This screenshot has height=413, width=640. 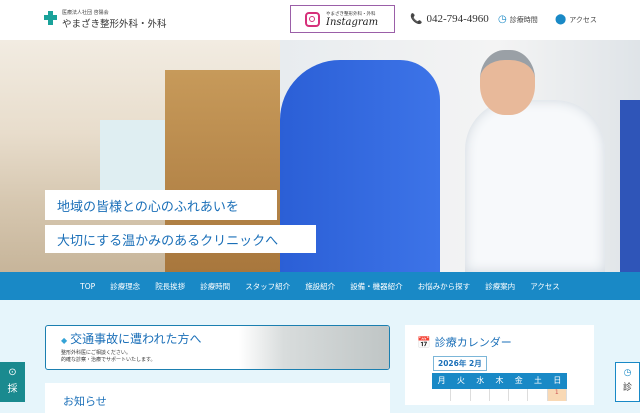 I want to click on nav-symptoms: お悩みから探す, so click(x=444, y=286).